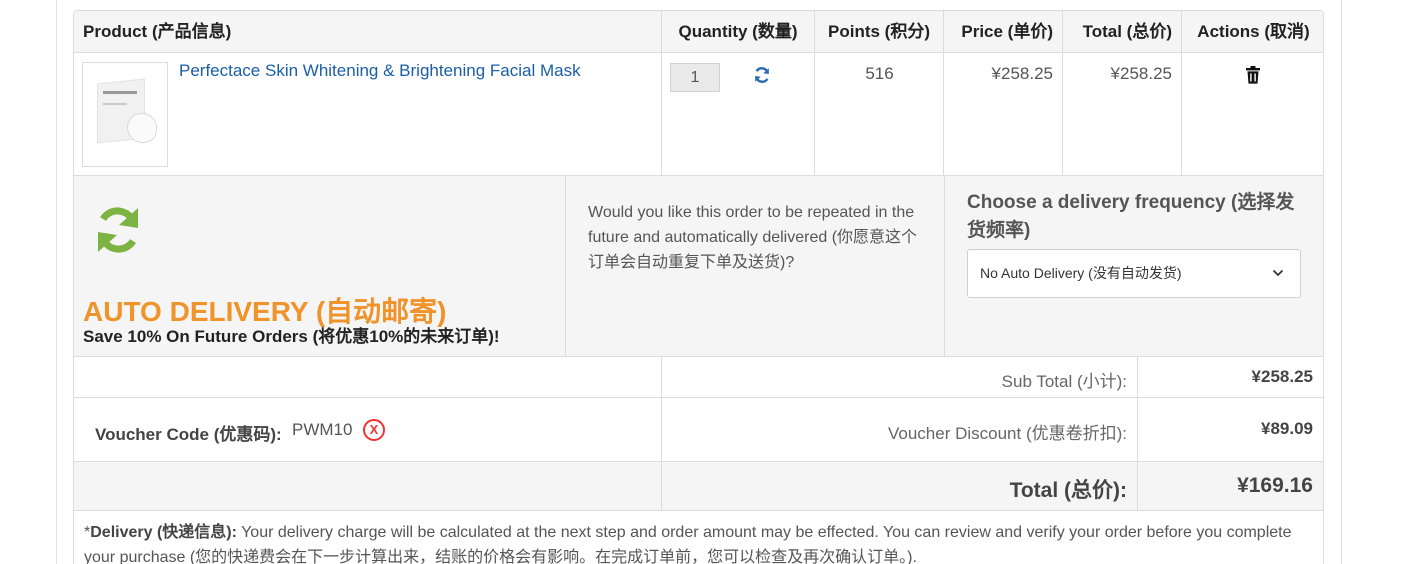  Describe the element at coordinates (125, 114) in the screenshot. I see `product-image` at that location.